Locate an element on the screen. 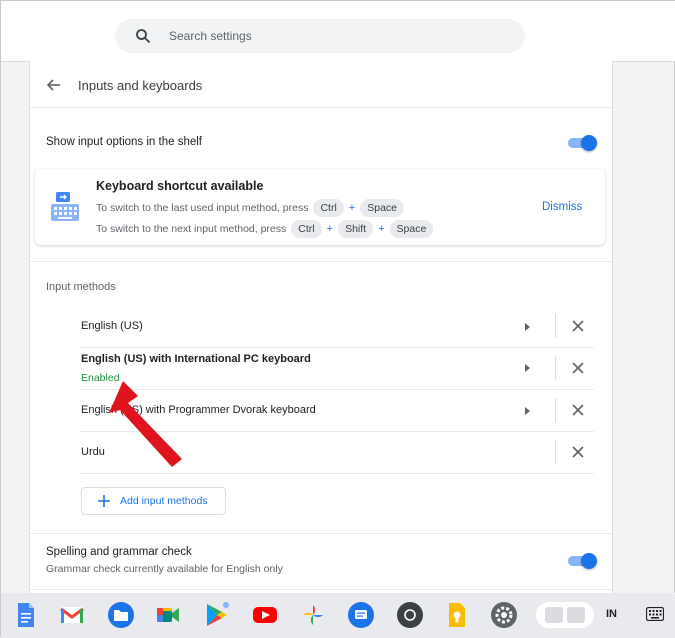 This screenshot has width=675, height=638. back-arrow-icon is located at coordinates (54, 85).